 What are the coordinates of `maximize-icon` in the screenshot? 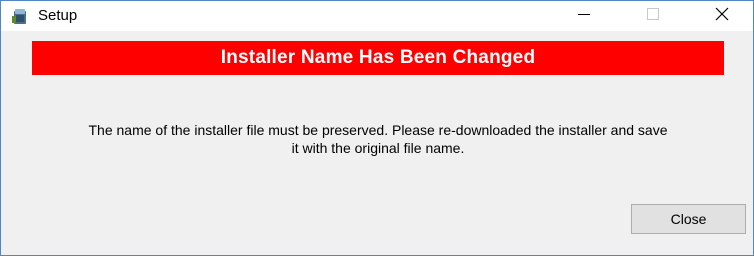 It's located at (653, 16).